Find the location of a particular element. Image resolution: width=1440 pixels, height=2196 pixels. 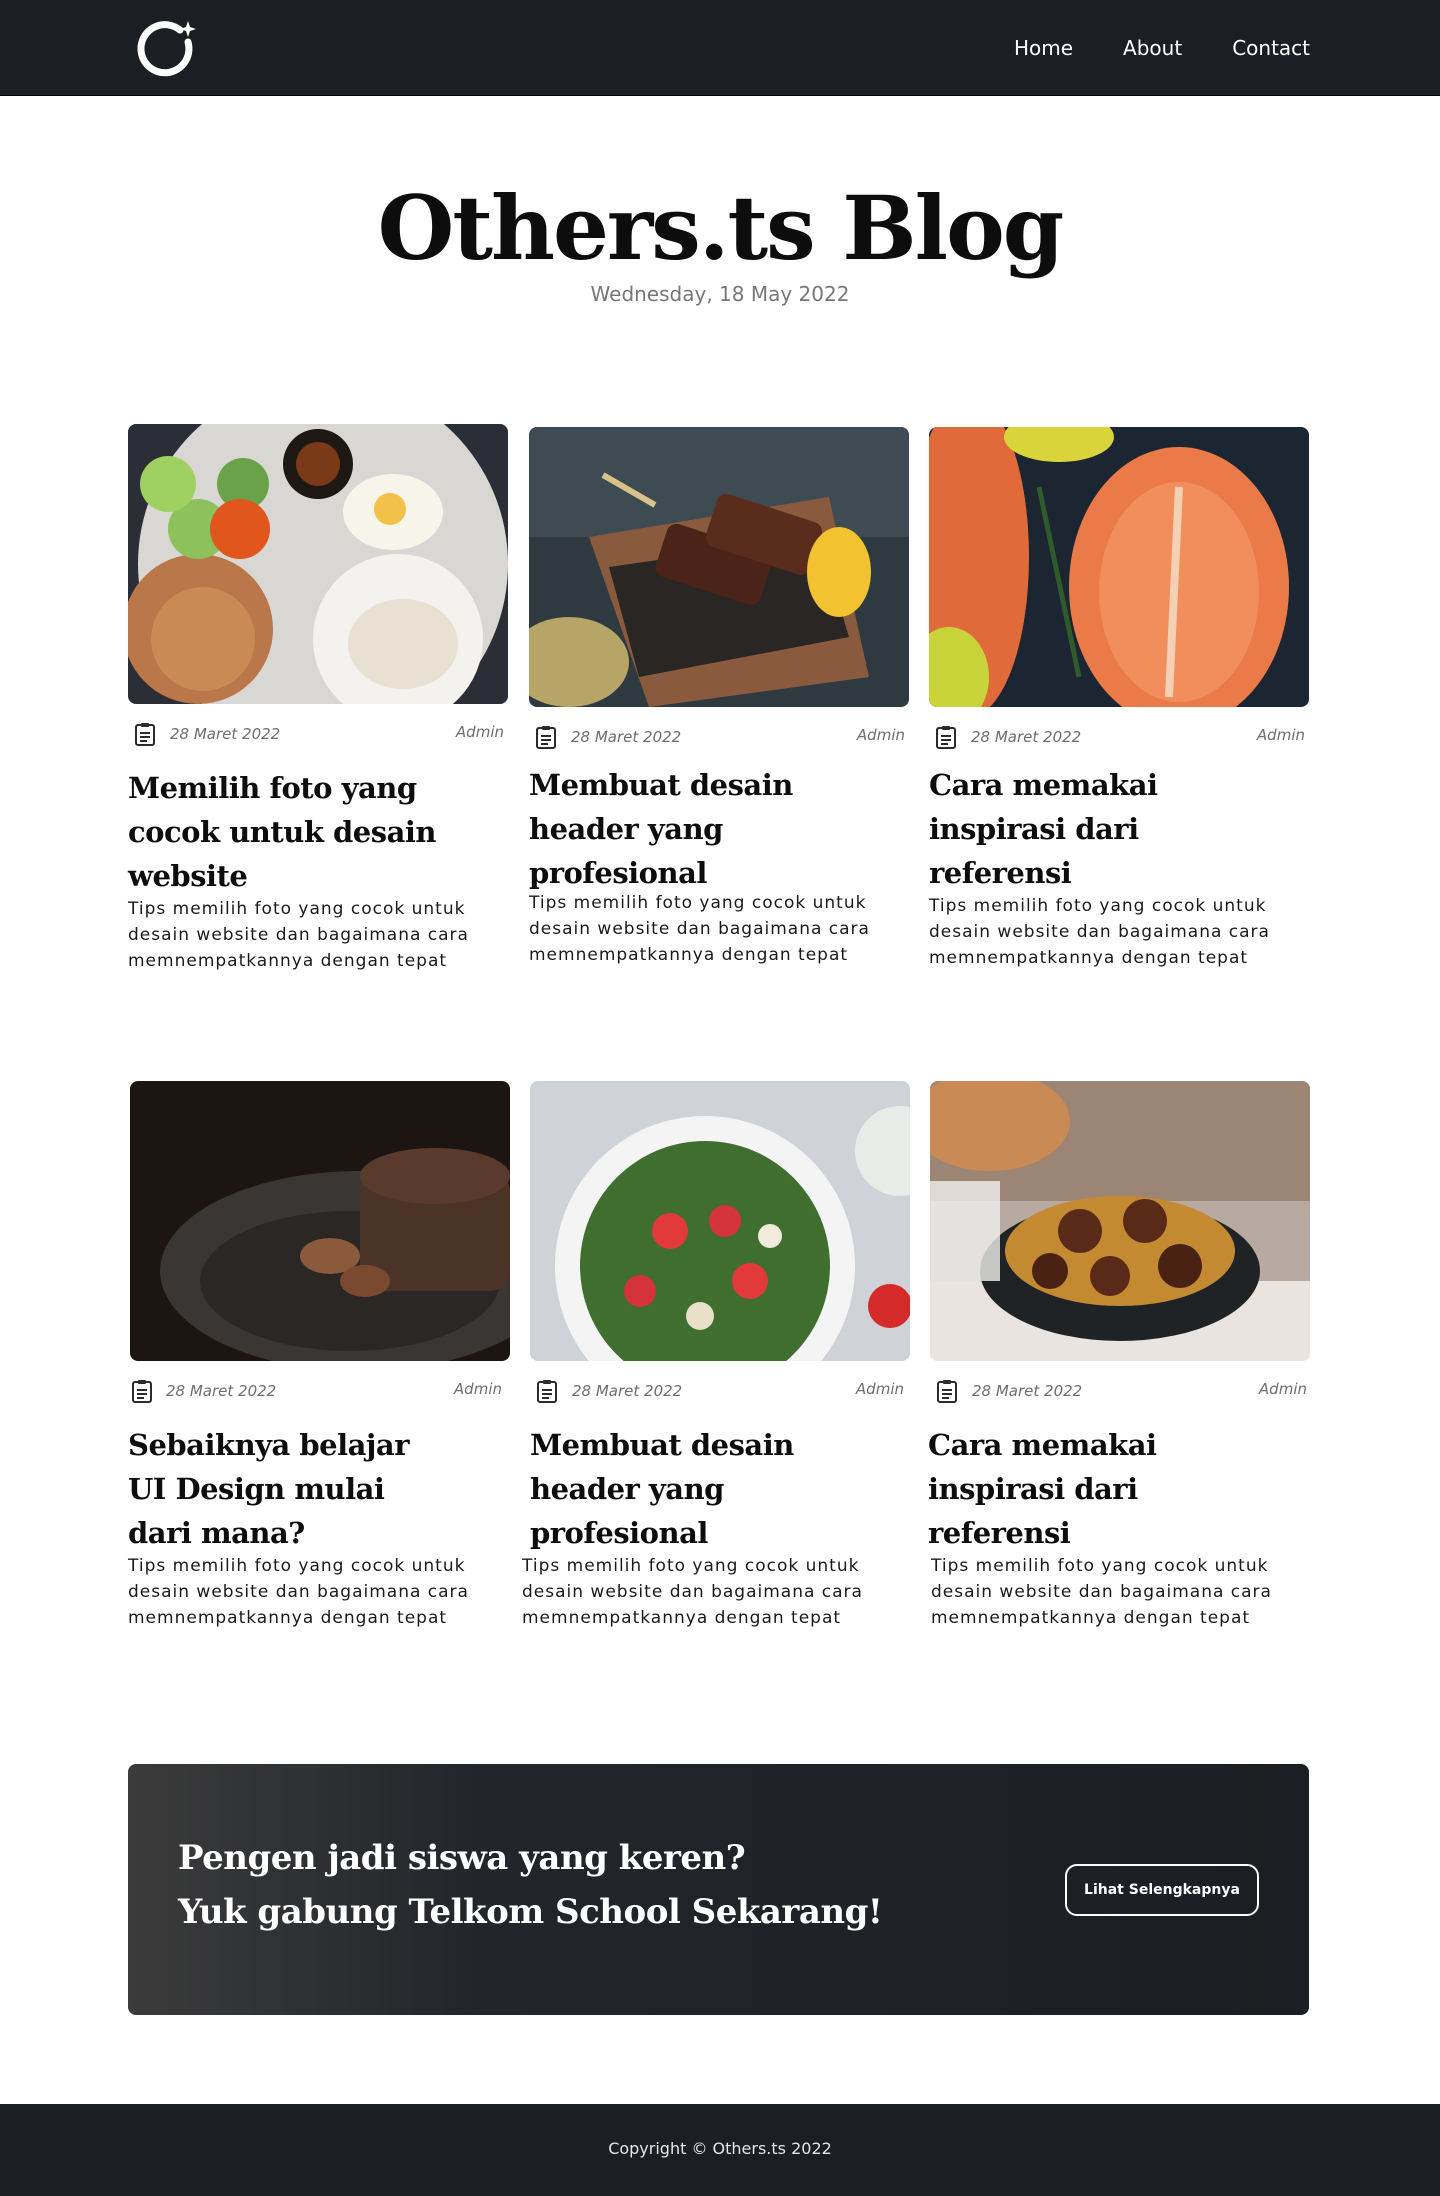

salmon-steak-photo is located at coordinates (1119, 567).